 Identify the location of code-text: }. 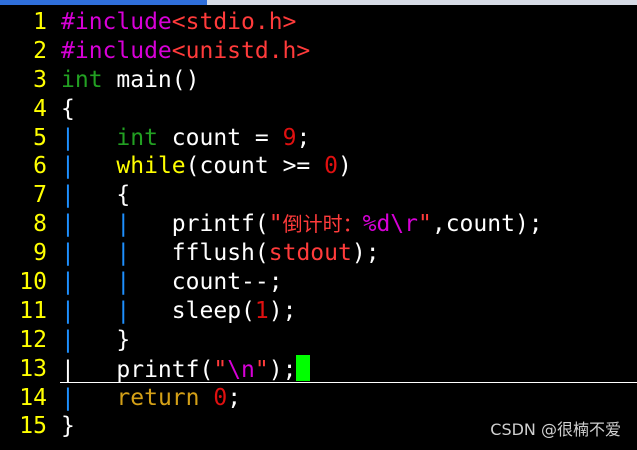
(68, 426).